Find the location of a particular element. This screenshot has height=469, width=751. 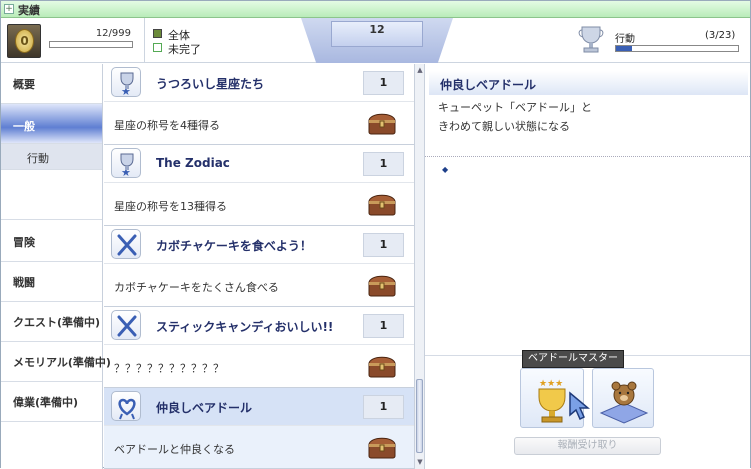

scroll-down-icon: ▼ is located at coordinates (420, 462).